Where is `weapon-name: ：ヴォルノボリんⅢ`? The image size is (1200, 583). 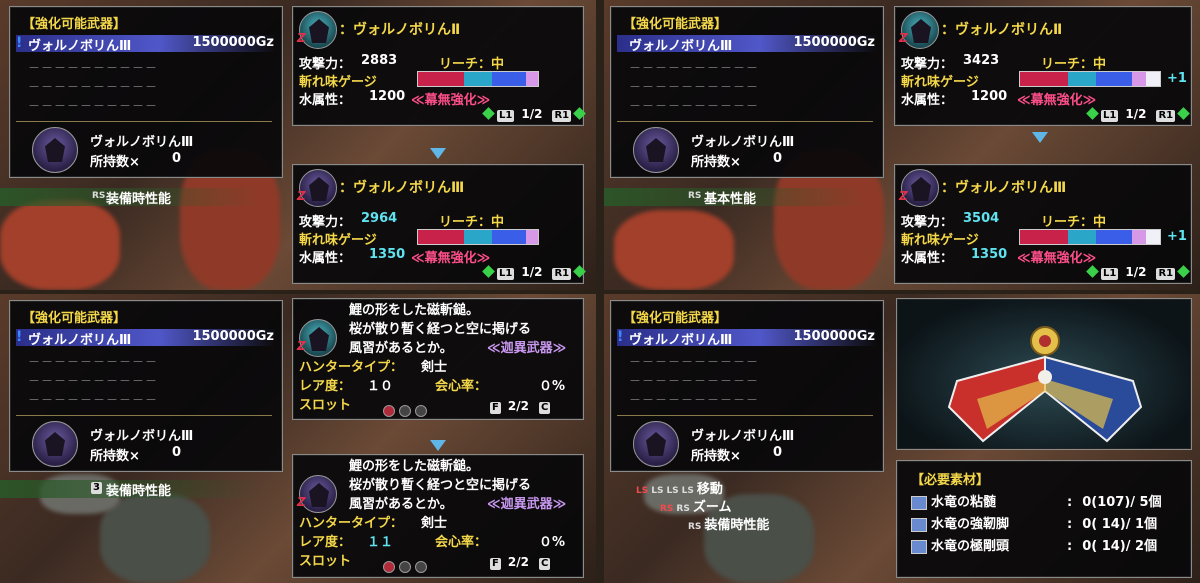
weapon-name: ：ヴォルノボリんⅢ is located at coordinates (1004, 188).